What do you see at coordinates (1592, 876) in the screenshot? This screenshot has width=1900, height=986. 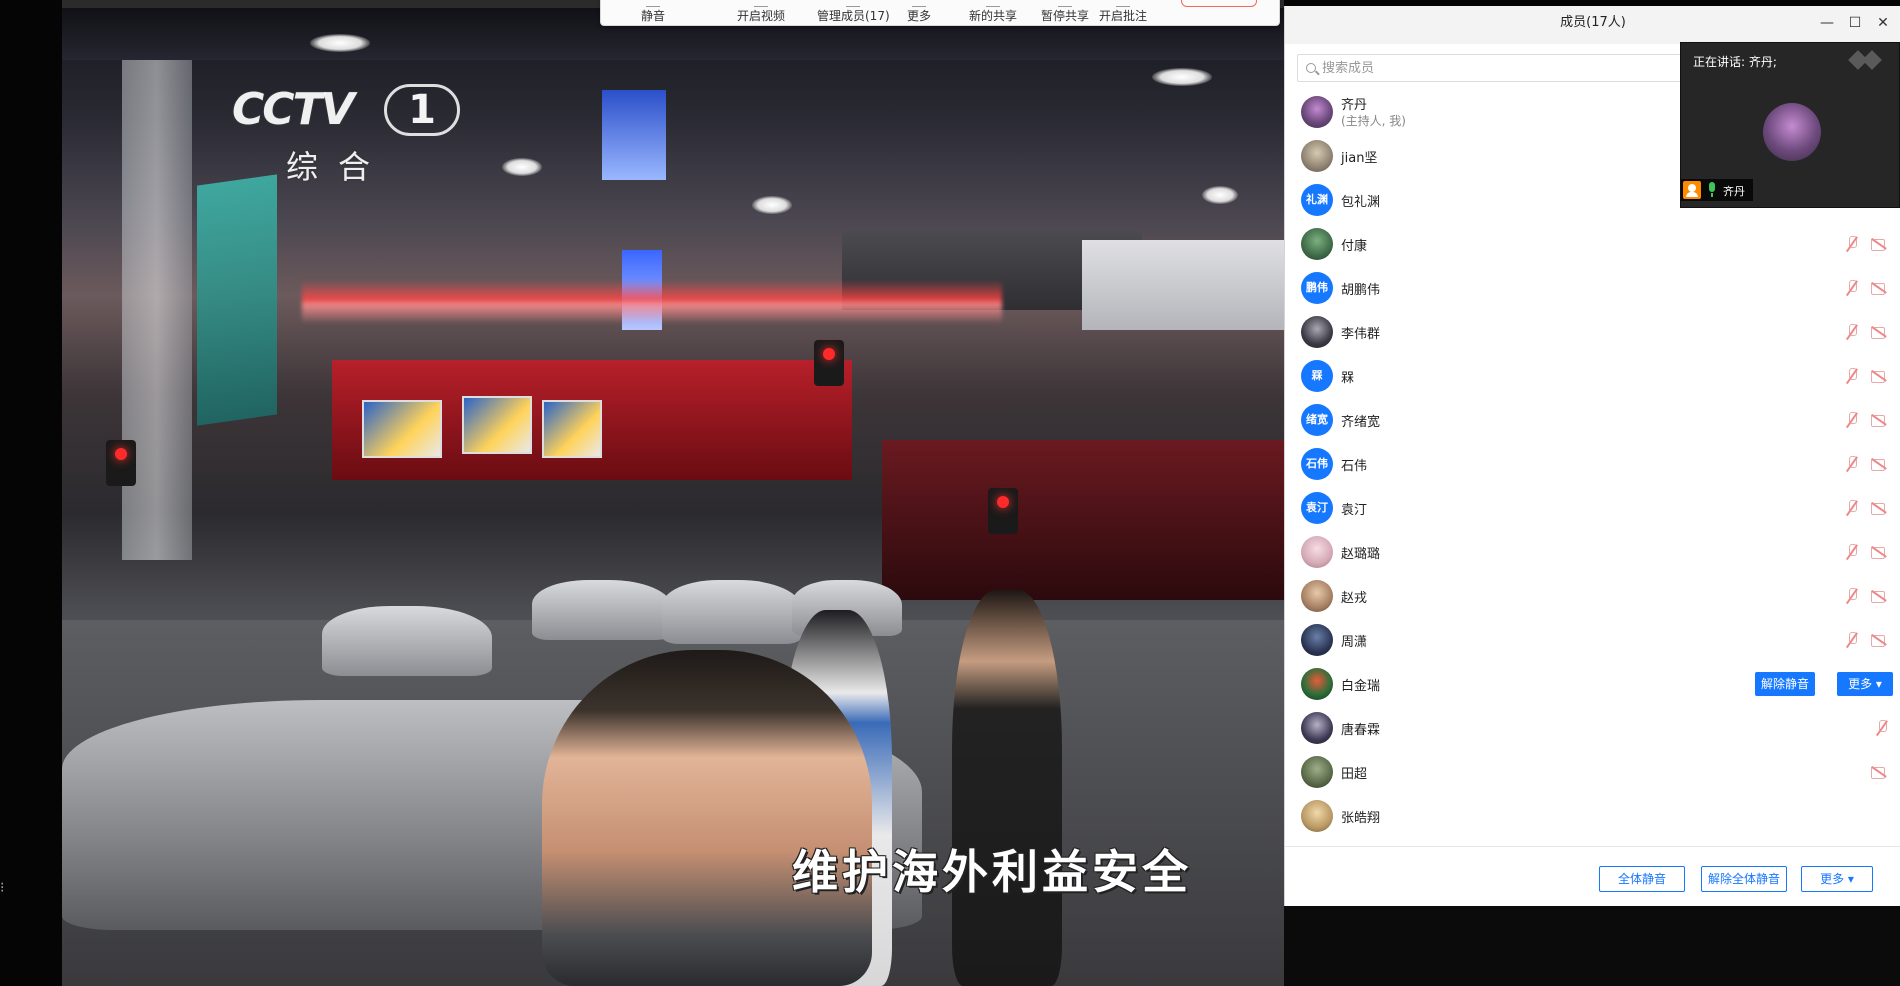 I see `members-footer: 全体静音 解除全体静音 更多 ▾` at bounding box center [1592, 876].